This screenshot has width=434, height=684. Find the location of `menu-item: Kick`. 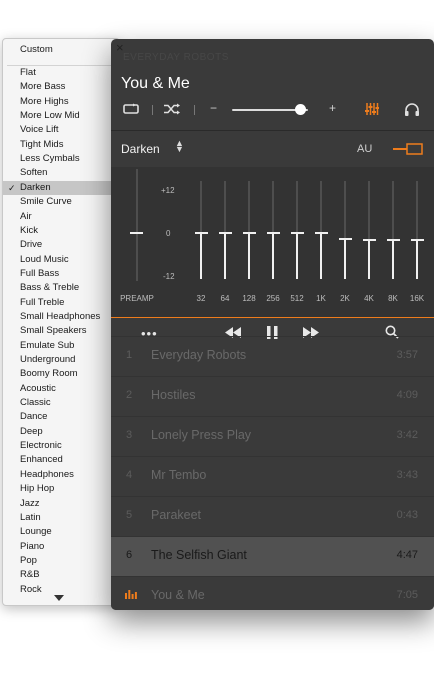

menu-item: Kick is located at coordinates (58, 231).